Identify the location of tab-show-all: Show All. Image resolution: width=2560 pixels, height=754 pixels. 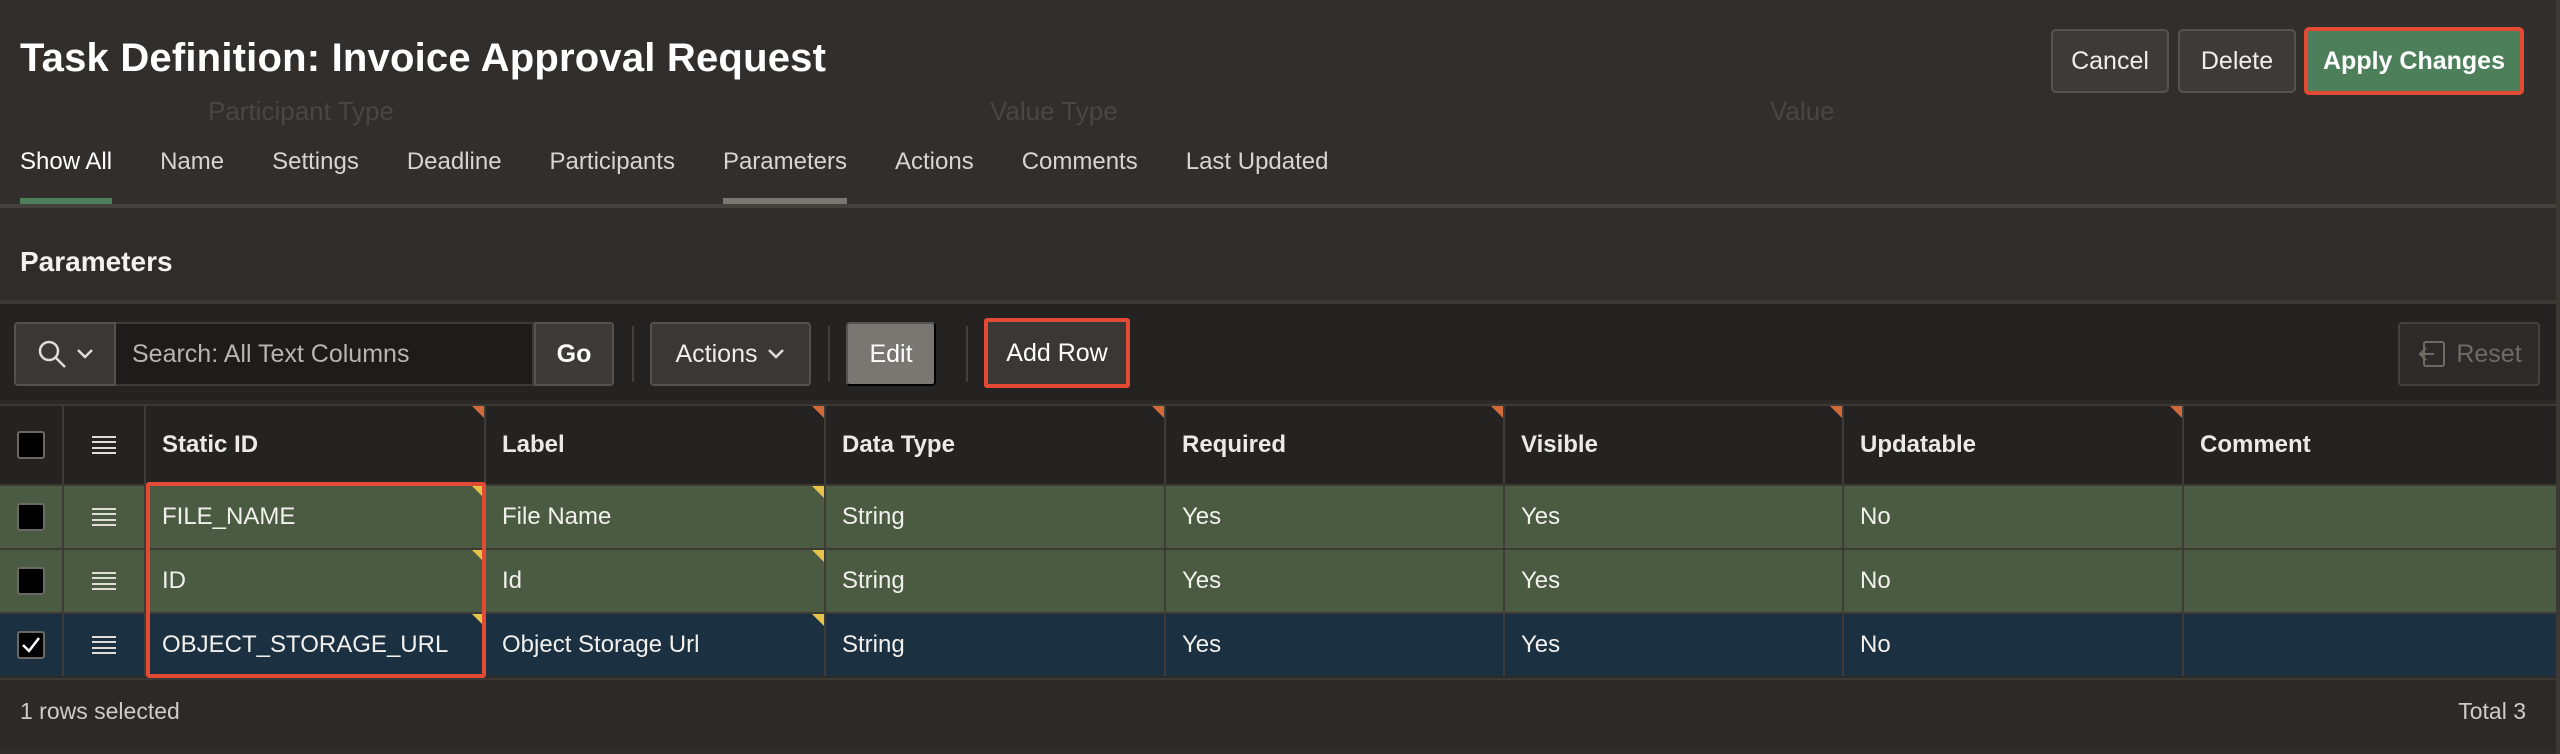
(66, 176).